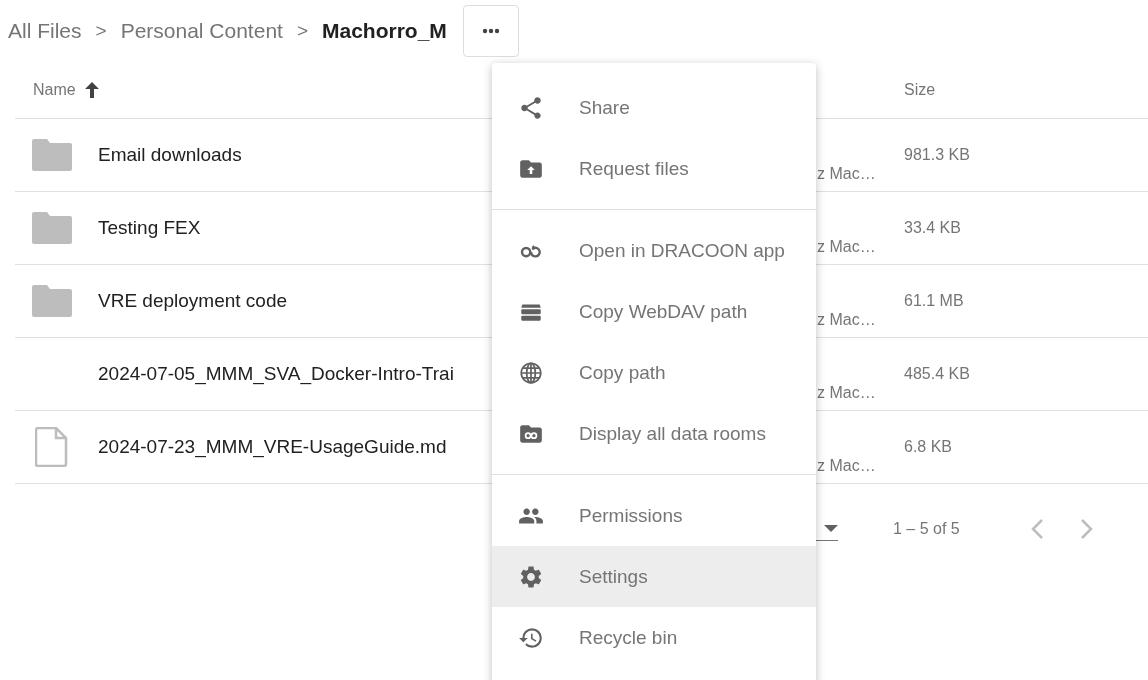 This screenshot has height=680, width=1148. I want to click on file-name: 2024-07-05_MMM_SVA_Docker-Intro-Trai, so click(276, 374).